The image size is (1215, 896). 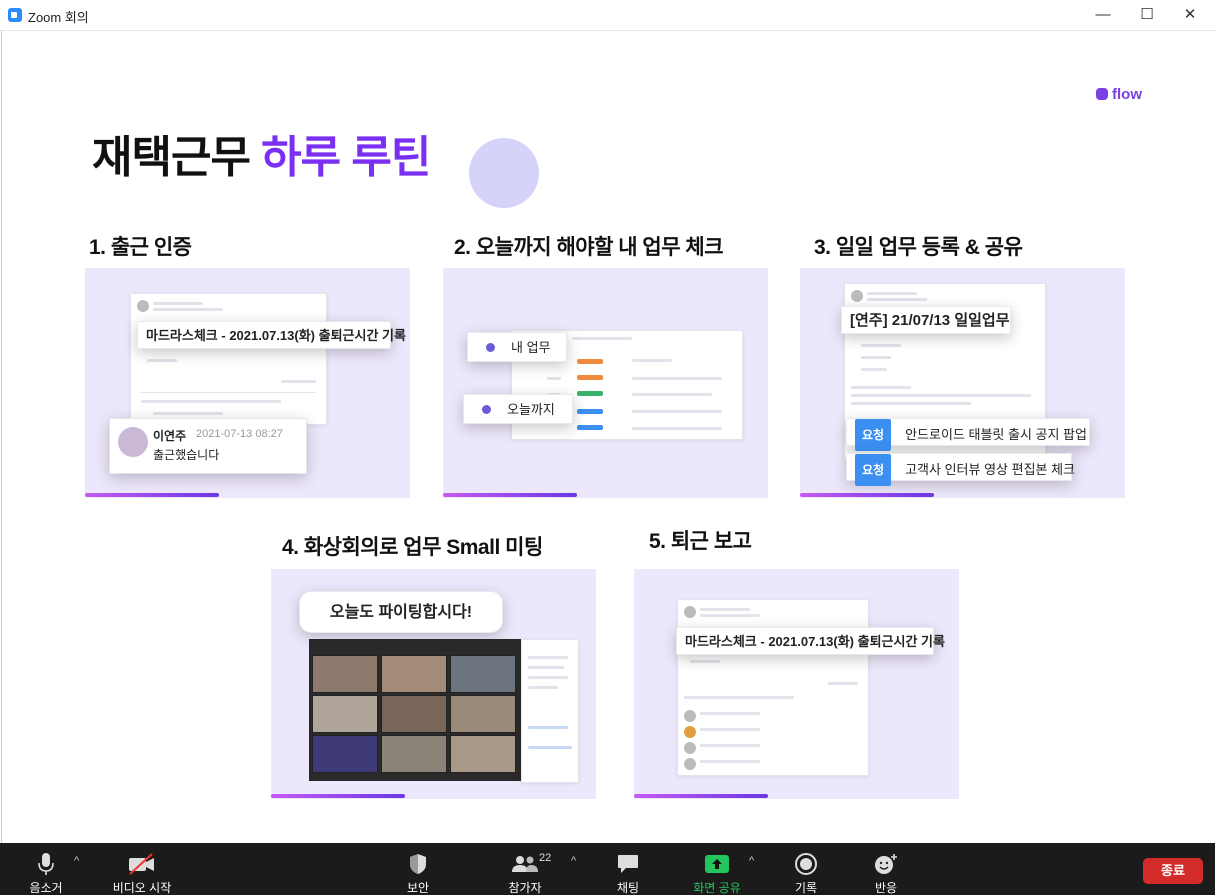 What do you see at coordinates (186, 455) in the screenshot?
I see `comment-text: 출근했습니다` at bounding box center [186, 455].